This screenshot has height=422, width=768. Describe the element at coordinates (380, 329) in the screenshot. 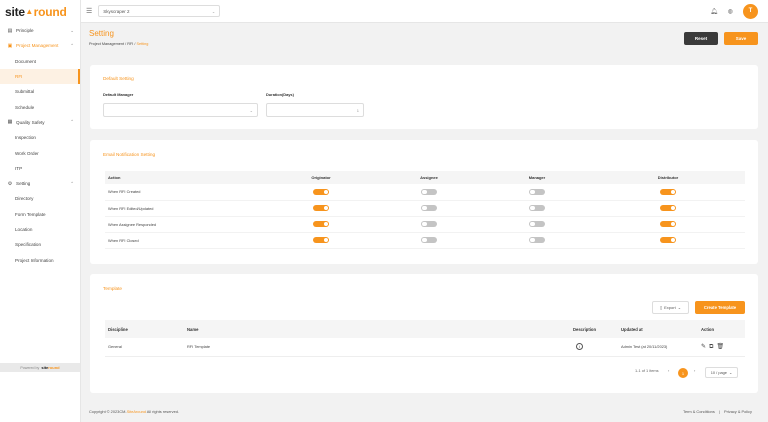

I see `column-header-name: Name` at that location.